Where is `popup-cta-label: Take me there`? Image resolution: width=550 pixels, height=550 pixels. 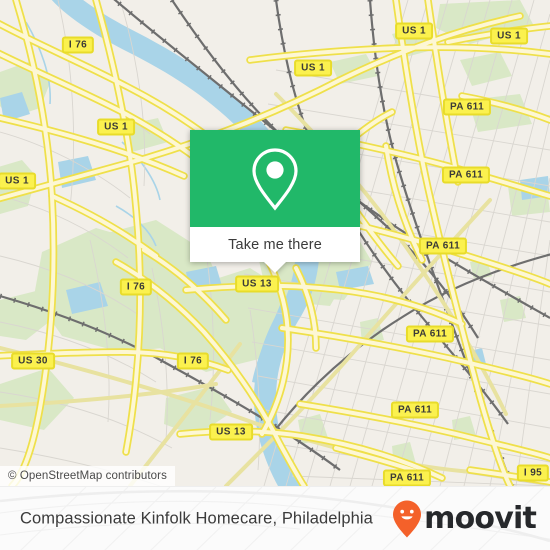
popup-cta-label: Take me there is located at coordinates (275, 244).